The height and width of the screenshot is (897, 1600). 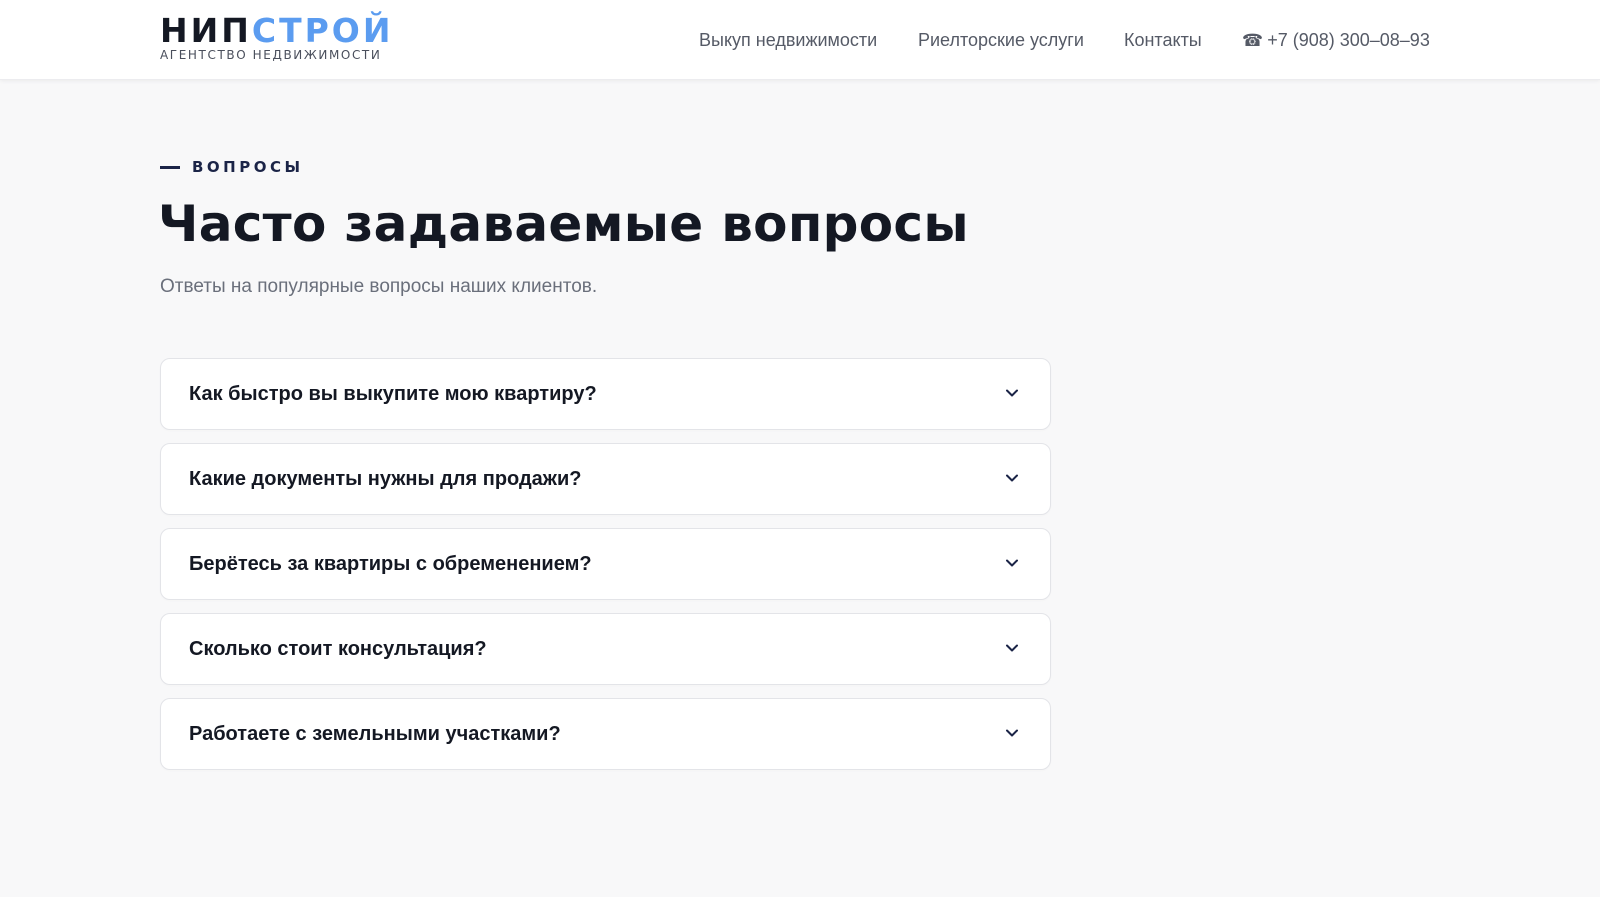 I want to click on eyebrow-dash, so click(x=170, y=167).